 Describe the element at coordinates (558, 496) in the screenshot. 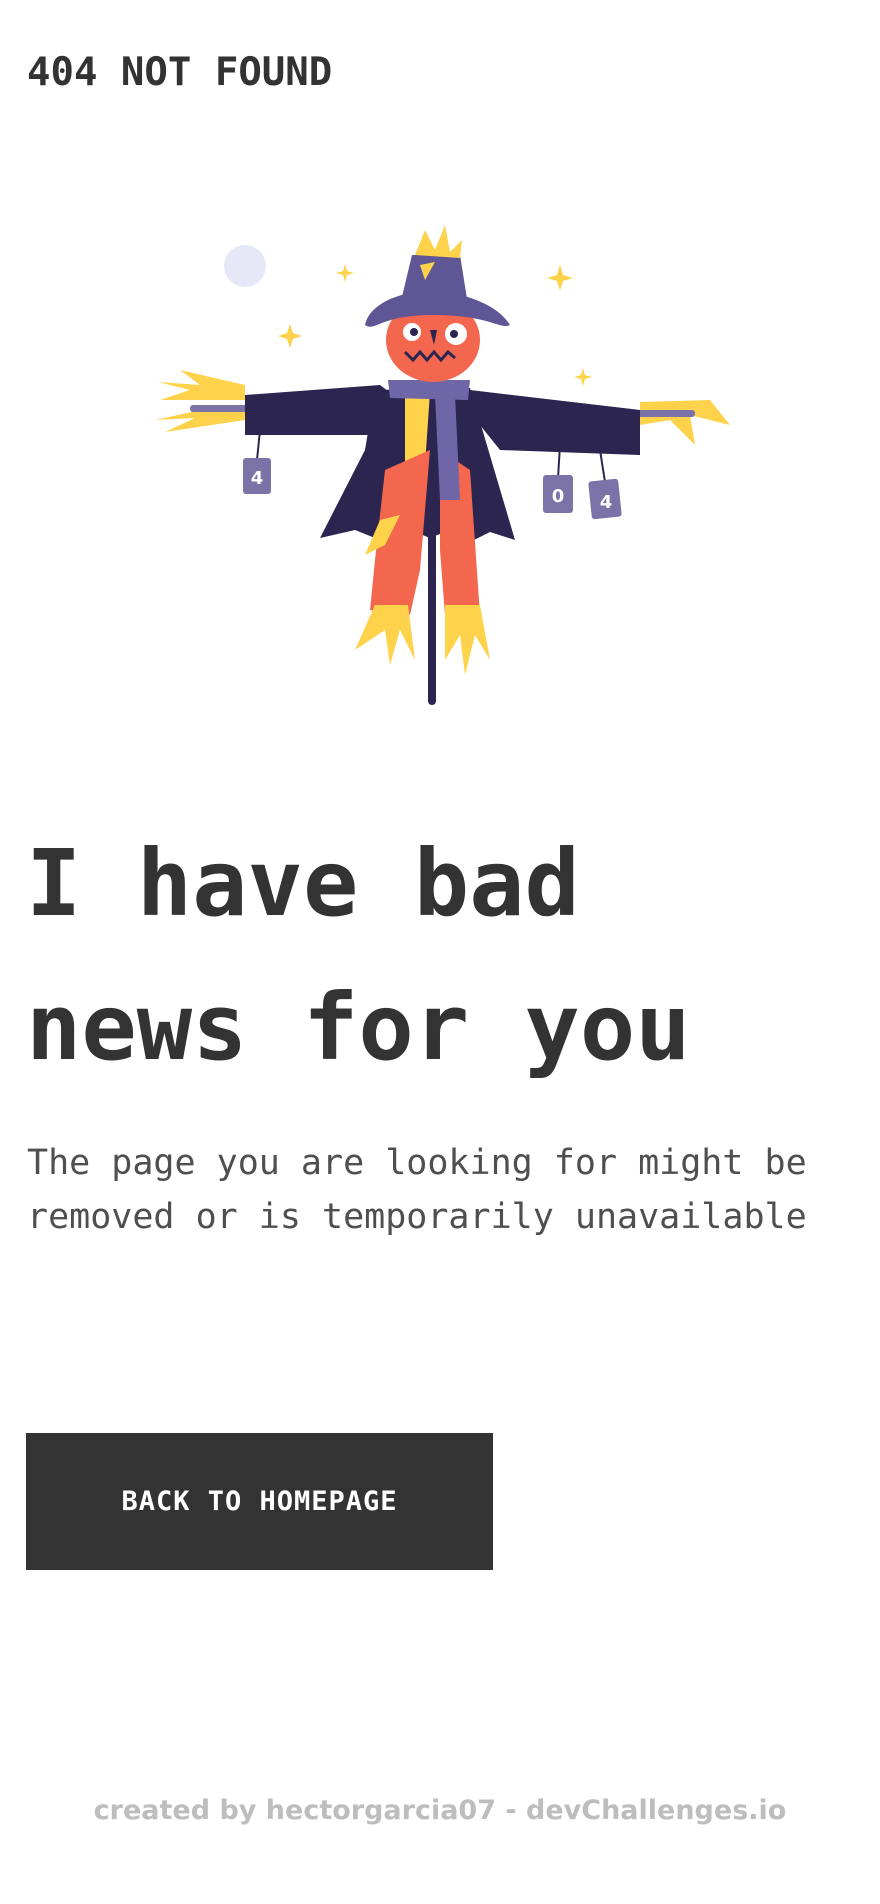

I see `can-label: 0` at that location.